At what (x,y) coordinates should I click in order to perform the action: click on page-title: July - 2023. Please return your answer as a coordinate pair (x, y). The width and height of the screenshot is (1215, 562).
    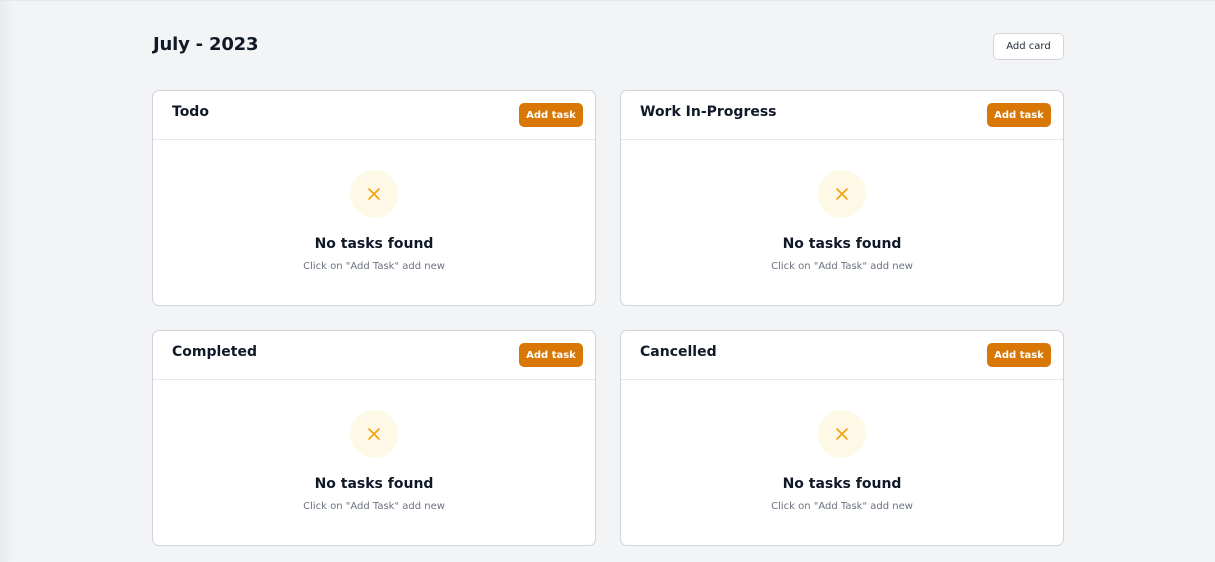
    Looking at the image, I should click on (206, 44).